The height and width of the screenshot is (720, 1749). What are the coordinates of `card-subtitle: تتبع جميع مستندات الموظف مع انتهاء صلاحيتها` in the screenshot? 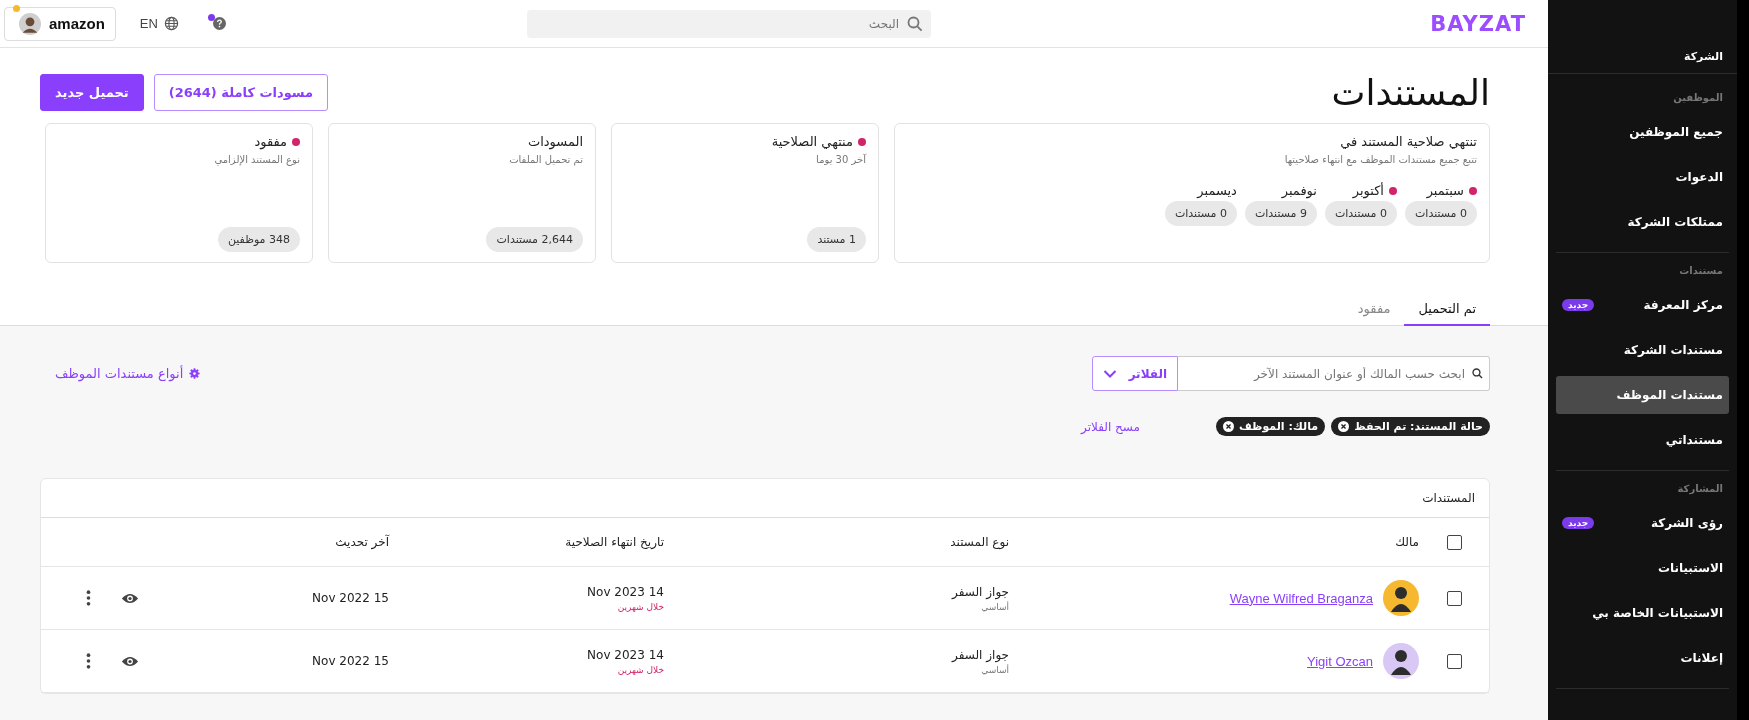 It's located at (1380, 159).